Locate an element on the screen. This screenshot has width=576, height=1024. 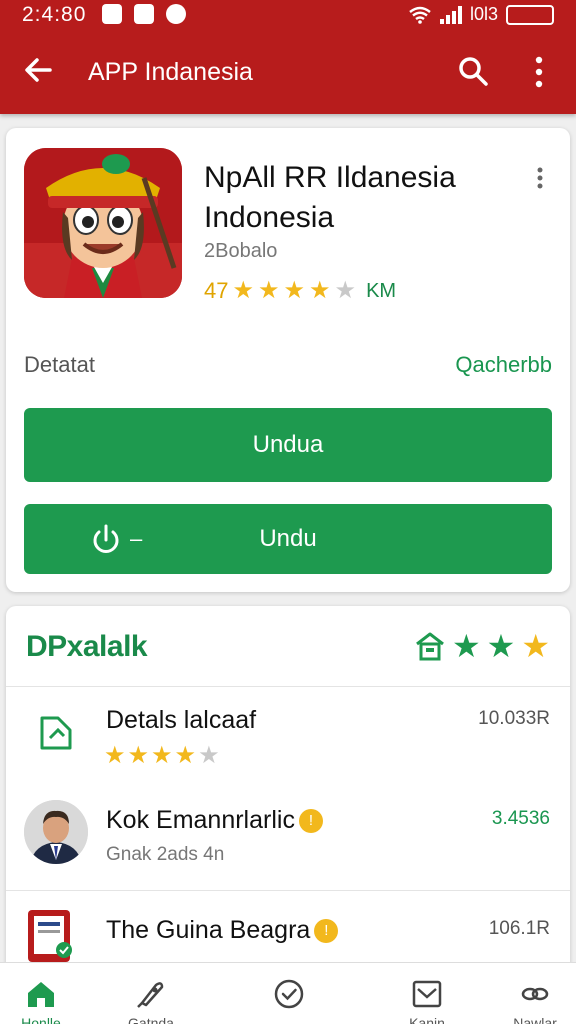
nav-home: Honlle is located at coordinates (48, 993).